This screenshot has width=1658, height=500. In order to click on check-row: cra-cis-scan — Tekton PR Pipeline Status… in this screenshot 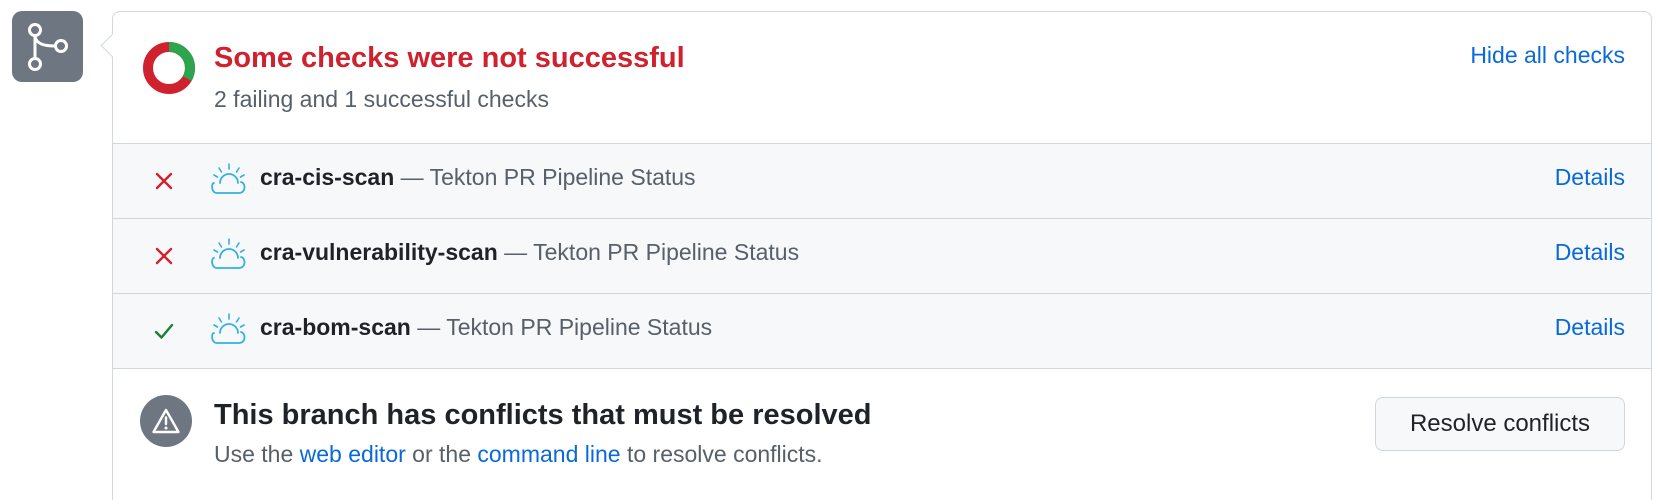, I will do `click(882, 181)`.